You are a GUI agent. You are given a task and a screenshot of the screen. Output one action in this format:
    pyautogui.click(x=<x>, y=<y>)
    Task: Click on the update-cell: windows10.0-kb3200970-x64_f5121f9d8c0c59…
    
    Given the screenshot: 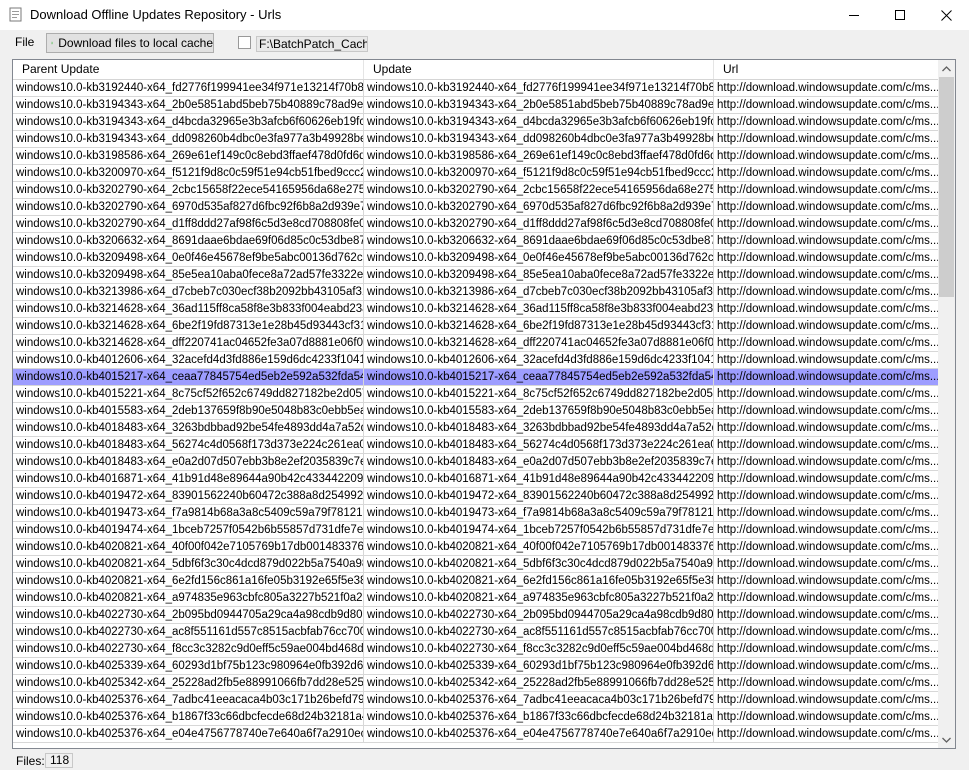 What is the action you would take?
    pyautogui.click(x=539, y=173)
    